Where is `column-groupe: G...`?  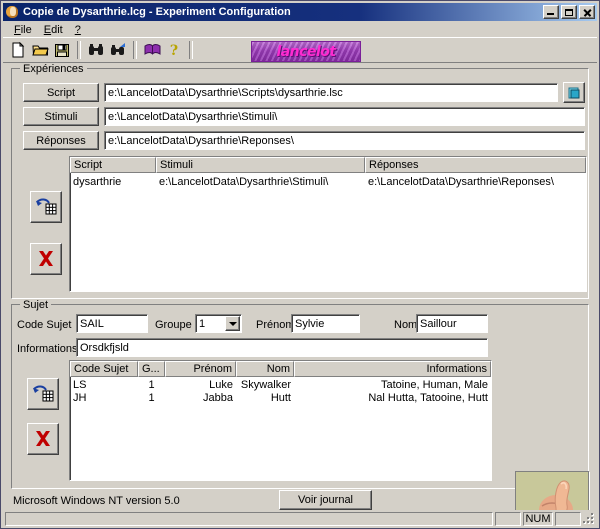 column-groupe: G... is located at coordinates (151, 369).